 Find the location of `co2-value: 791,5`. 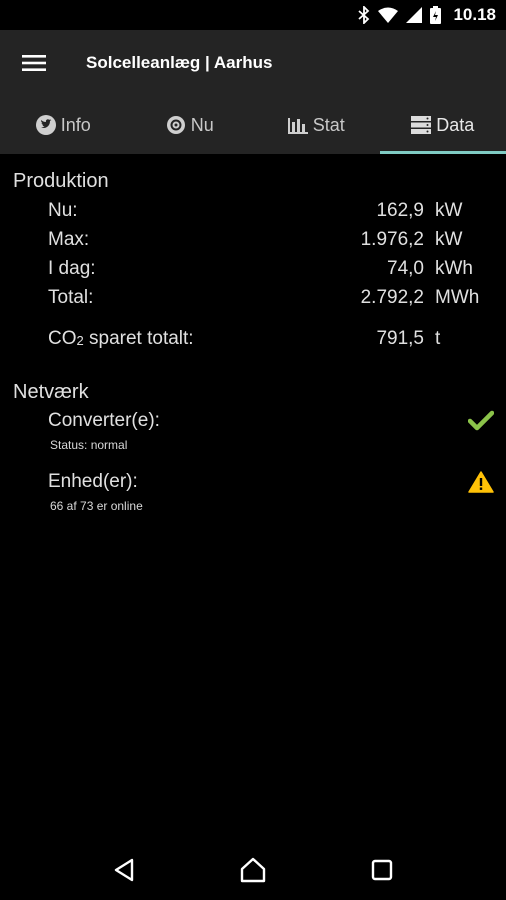

co2-value: 791,5 is located at coordinates (400, 338).